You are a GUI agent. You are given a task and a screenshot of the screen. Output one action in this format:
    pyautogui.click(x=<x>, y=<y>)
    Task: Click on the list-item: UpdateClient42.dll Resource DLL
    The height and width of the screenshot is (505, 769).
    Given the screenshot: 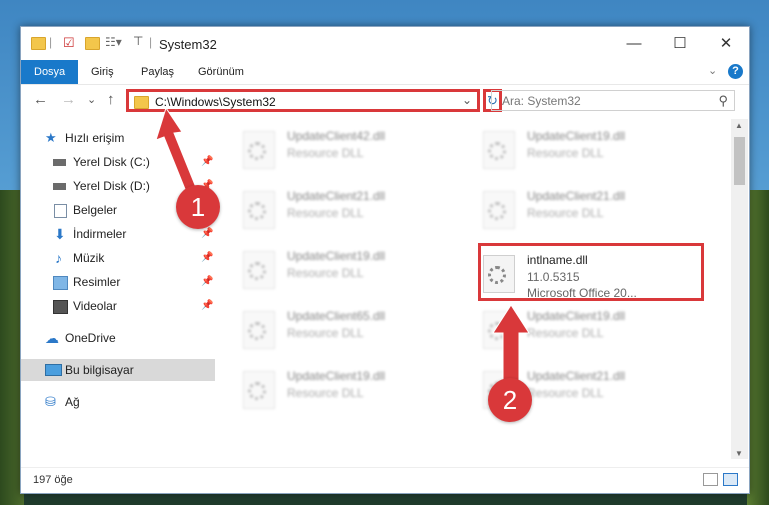 What is the action you would take?
    pyautogui.click(x=347, y=149)
    